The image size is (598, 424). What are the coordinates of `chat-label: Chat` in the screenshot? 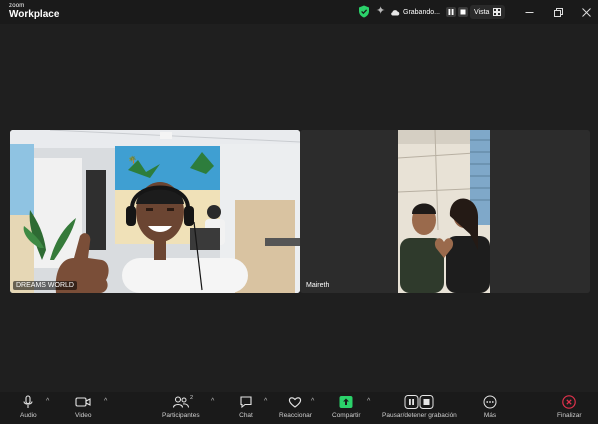 It's located at (246, 415).